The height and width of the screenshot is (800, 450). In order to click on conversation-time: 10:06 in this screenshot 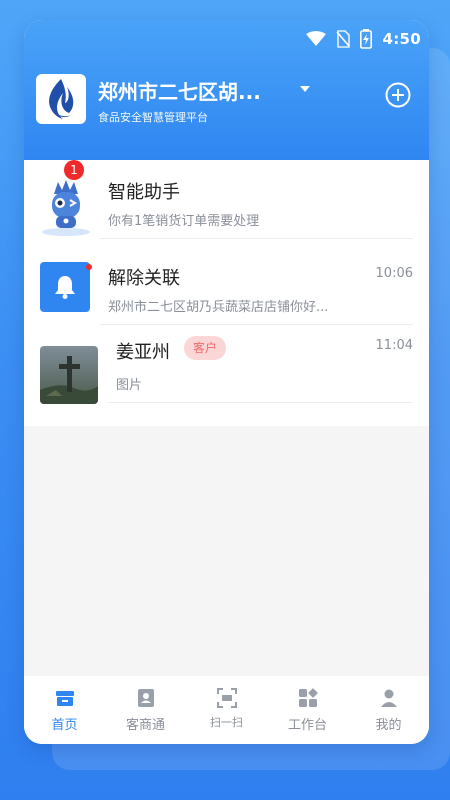, I will do `click(394, 273)`.